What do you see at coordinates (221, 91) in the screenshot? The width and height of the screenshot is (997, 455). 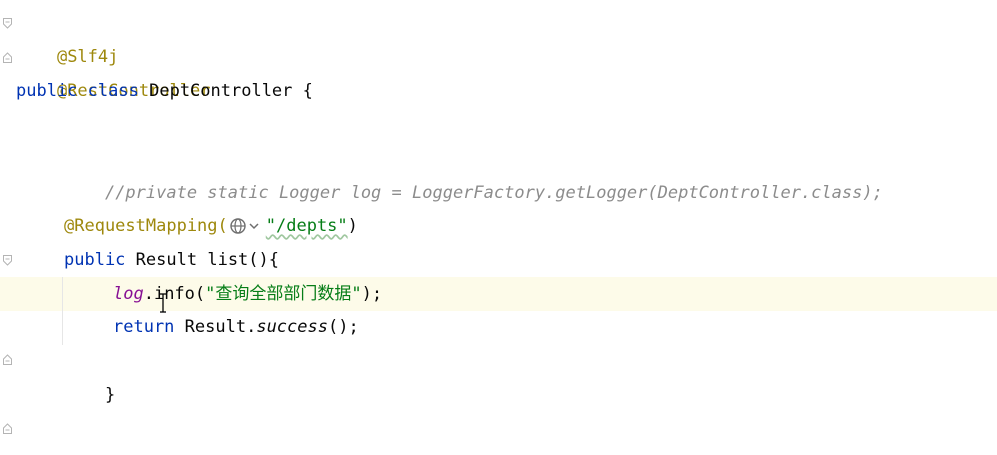 I see `class-name: DeptController` at bounding box center [221, 91].